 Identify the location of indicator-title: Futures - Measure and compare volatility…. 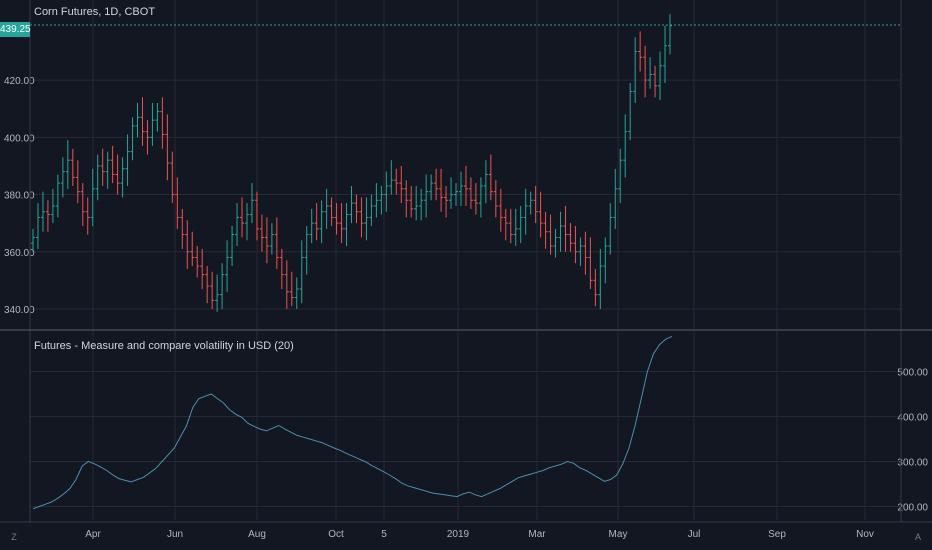
(164, 346).